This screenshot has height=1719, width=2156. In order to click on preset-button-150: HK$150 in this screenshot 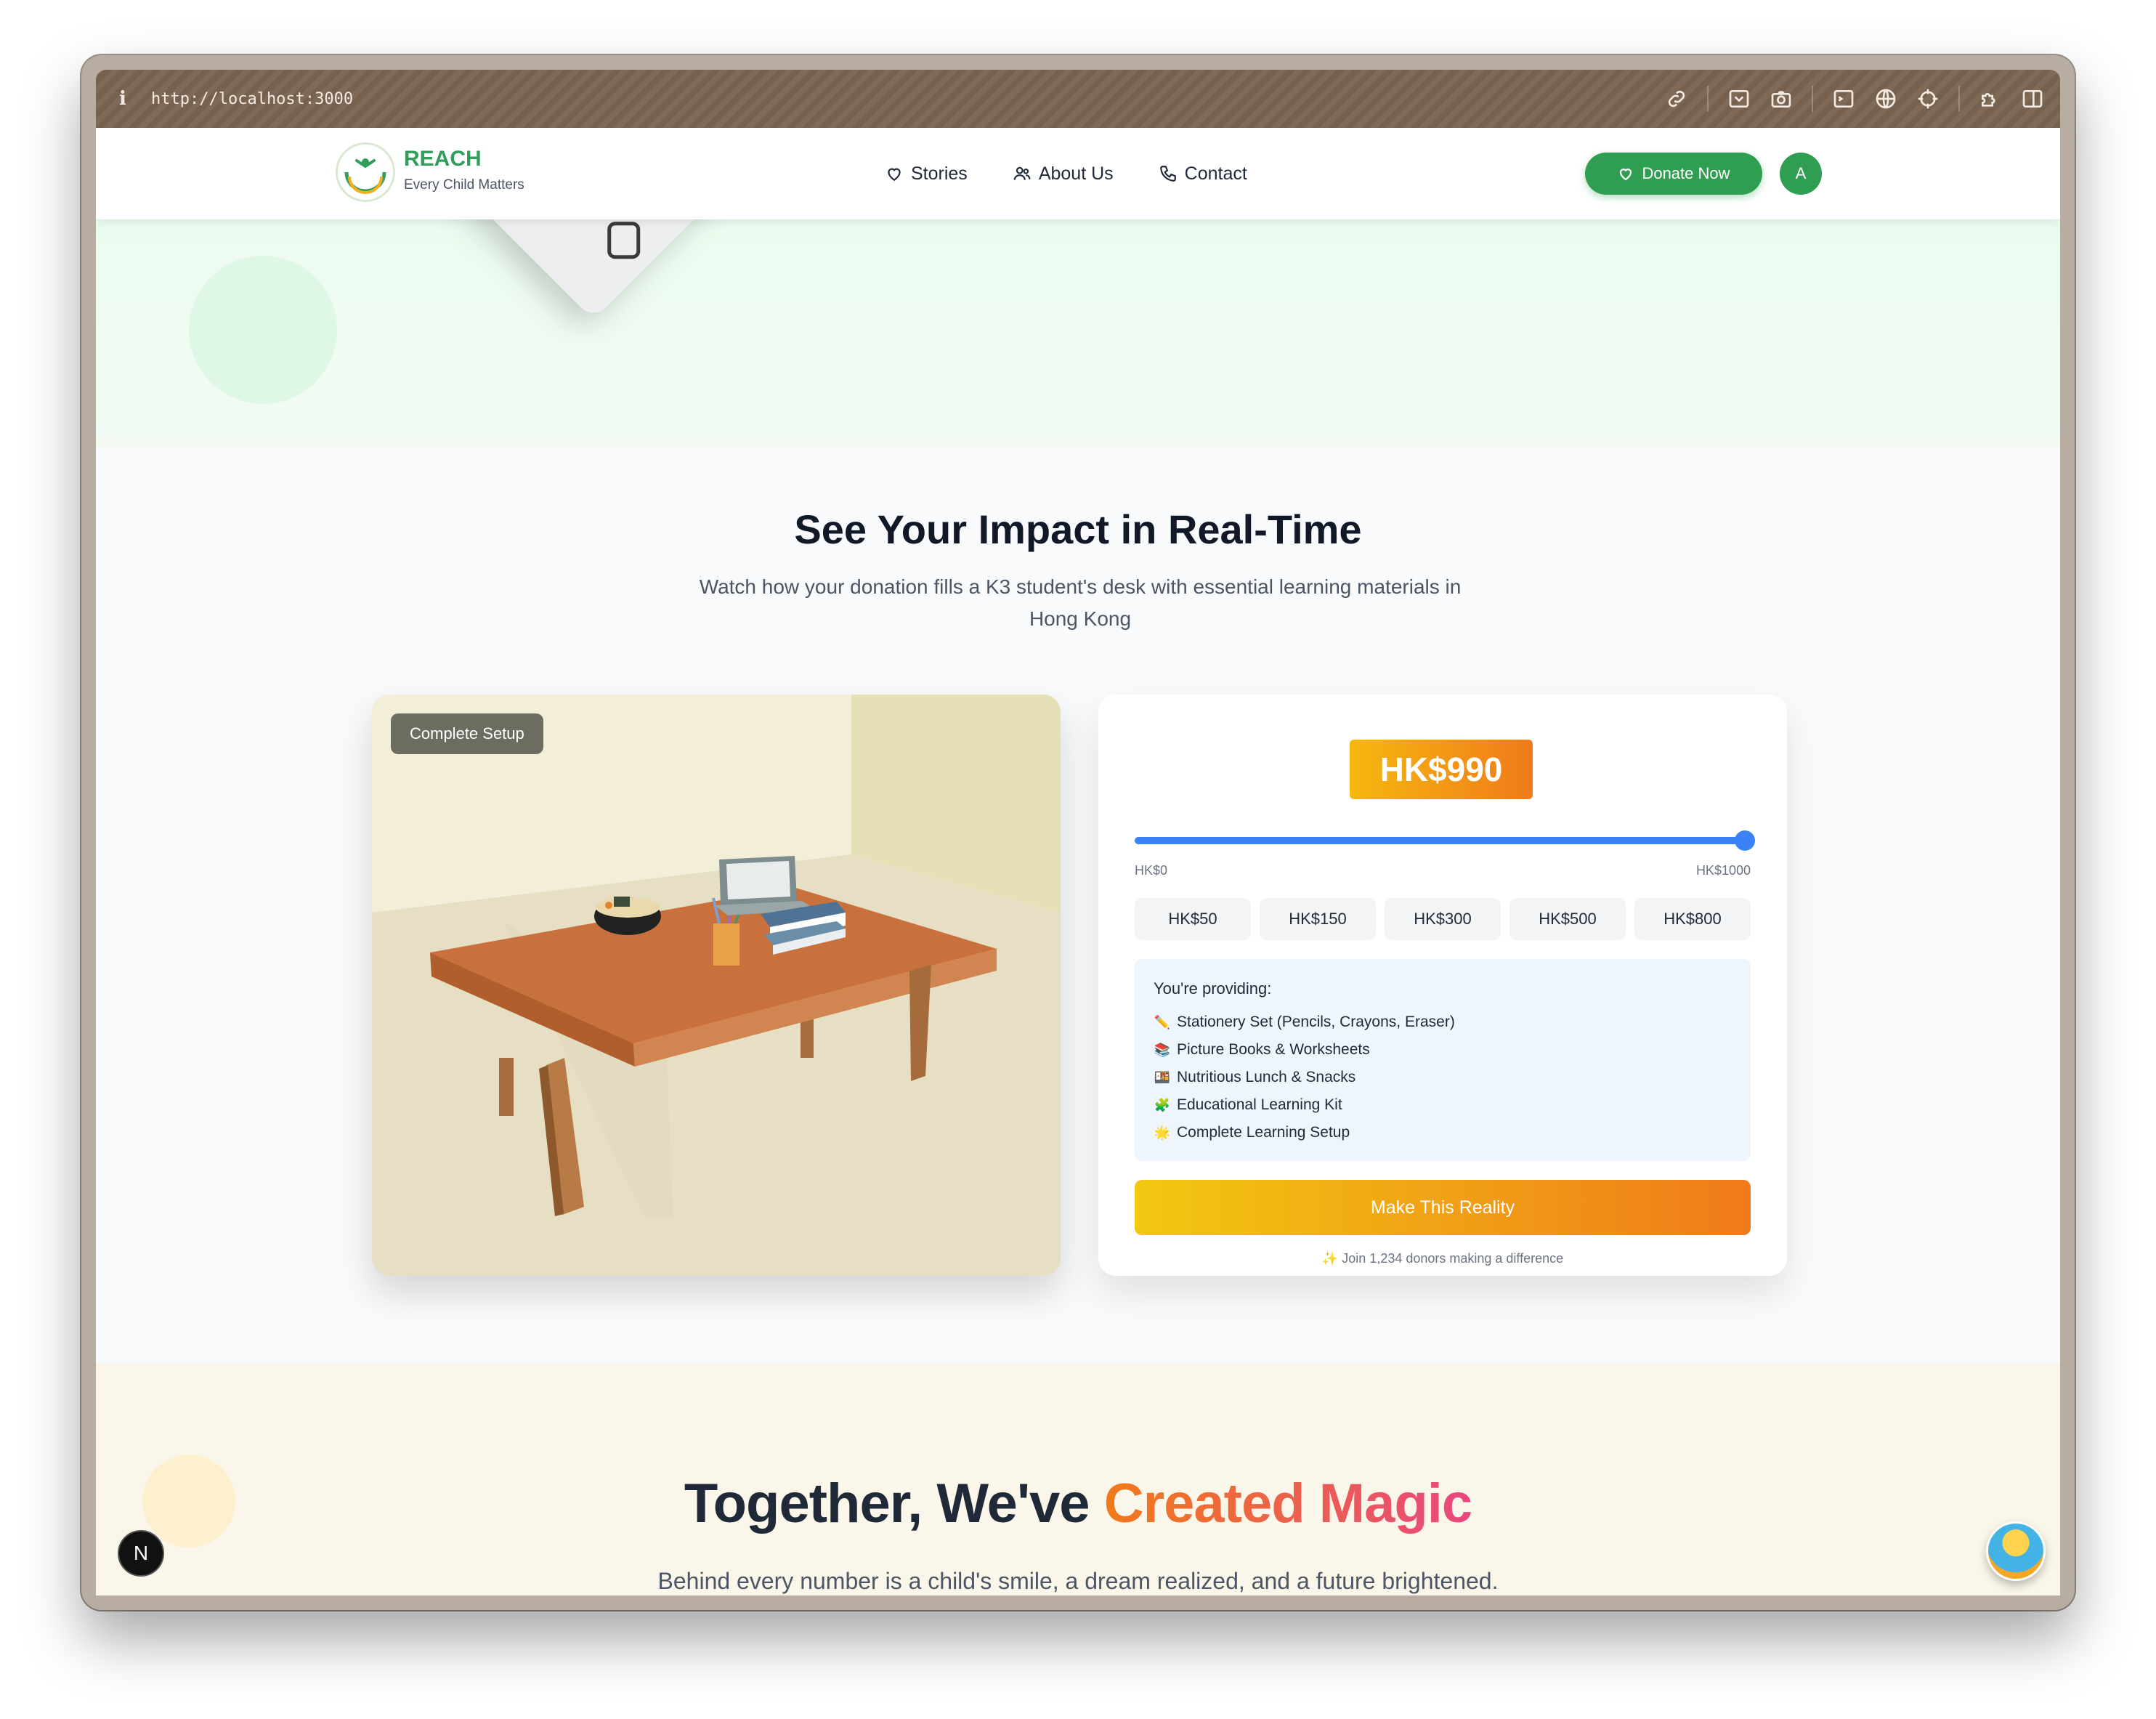, I will do `click(1318, 919)`.